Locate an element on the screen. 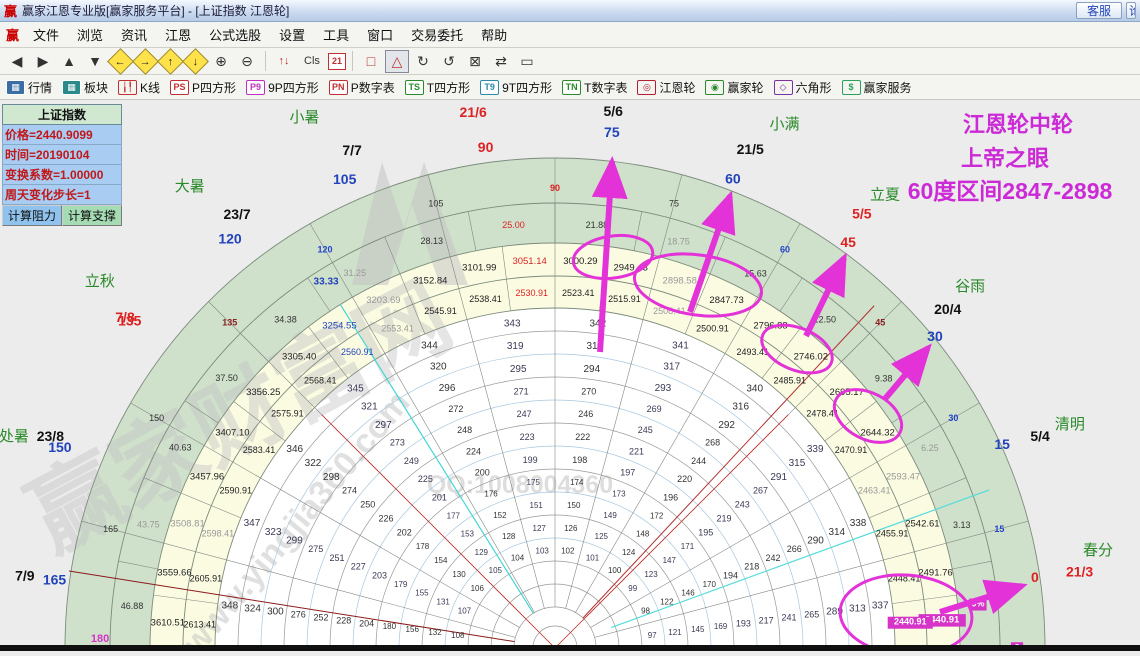  nav-right-icon: ▶ is located at coordinates (43, 61).